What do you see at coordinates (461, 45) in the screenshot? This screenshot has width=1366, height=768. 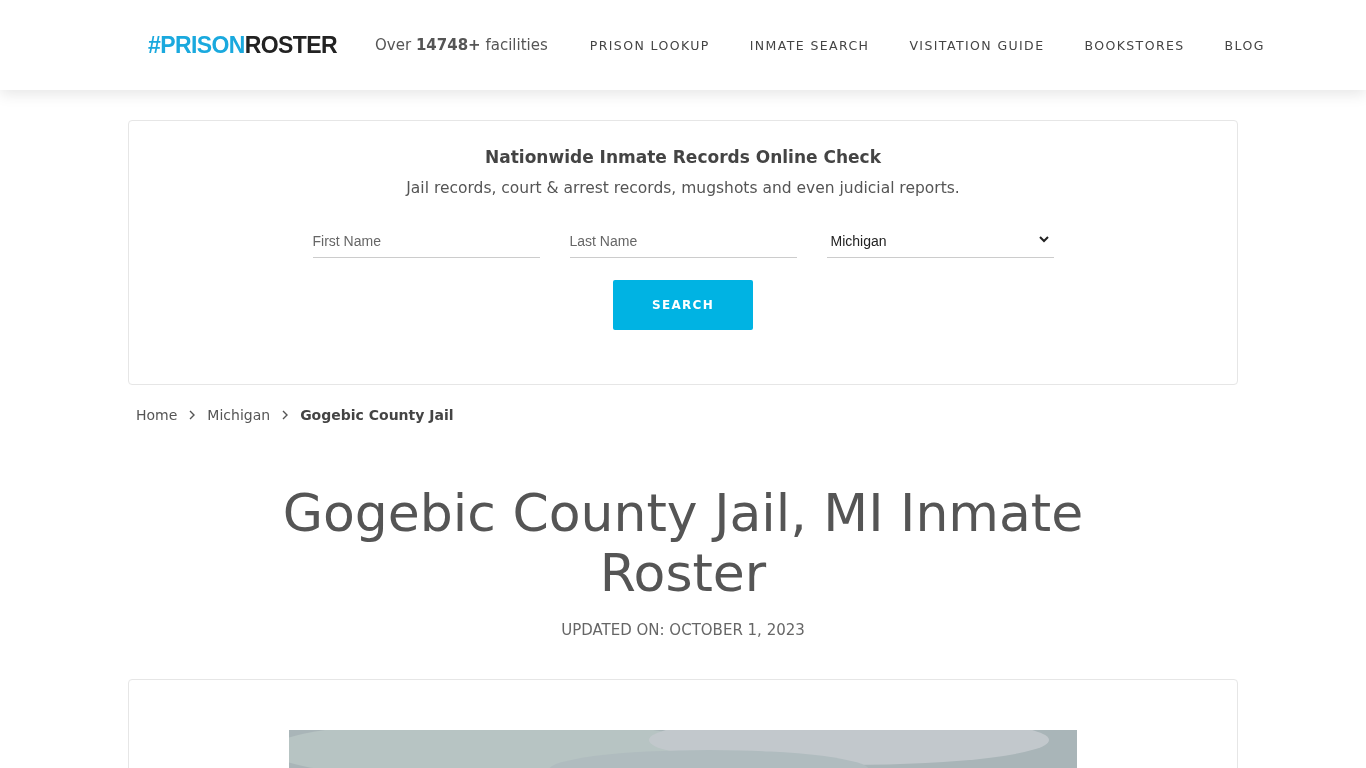 I see `facilities-count: Over 14748+ facilities` at bounding box center [461, 45].